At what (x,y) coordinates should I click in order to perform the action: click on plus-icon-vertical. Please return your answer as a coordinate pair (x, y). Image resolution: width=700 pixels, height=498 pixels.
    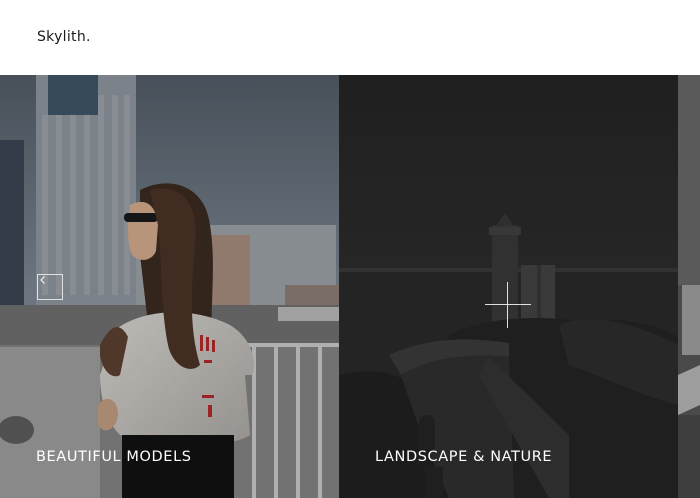
    Looking at the image, I should click on (507, 305).